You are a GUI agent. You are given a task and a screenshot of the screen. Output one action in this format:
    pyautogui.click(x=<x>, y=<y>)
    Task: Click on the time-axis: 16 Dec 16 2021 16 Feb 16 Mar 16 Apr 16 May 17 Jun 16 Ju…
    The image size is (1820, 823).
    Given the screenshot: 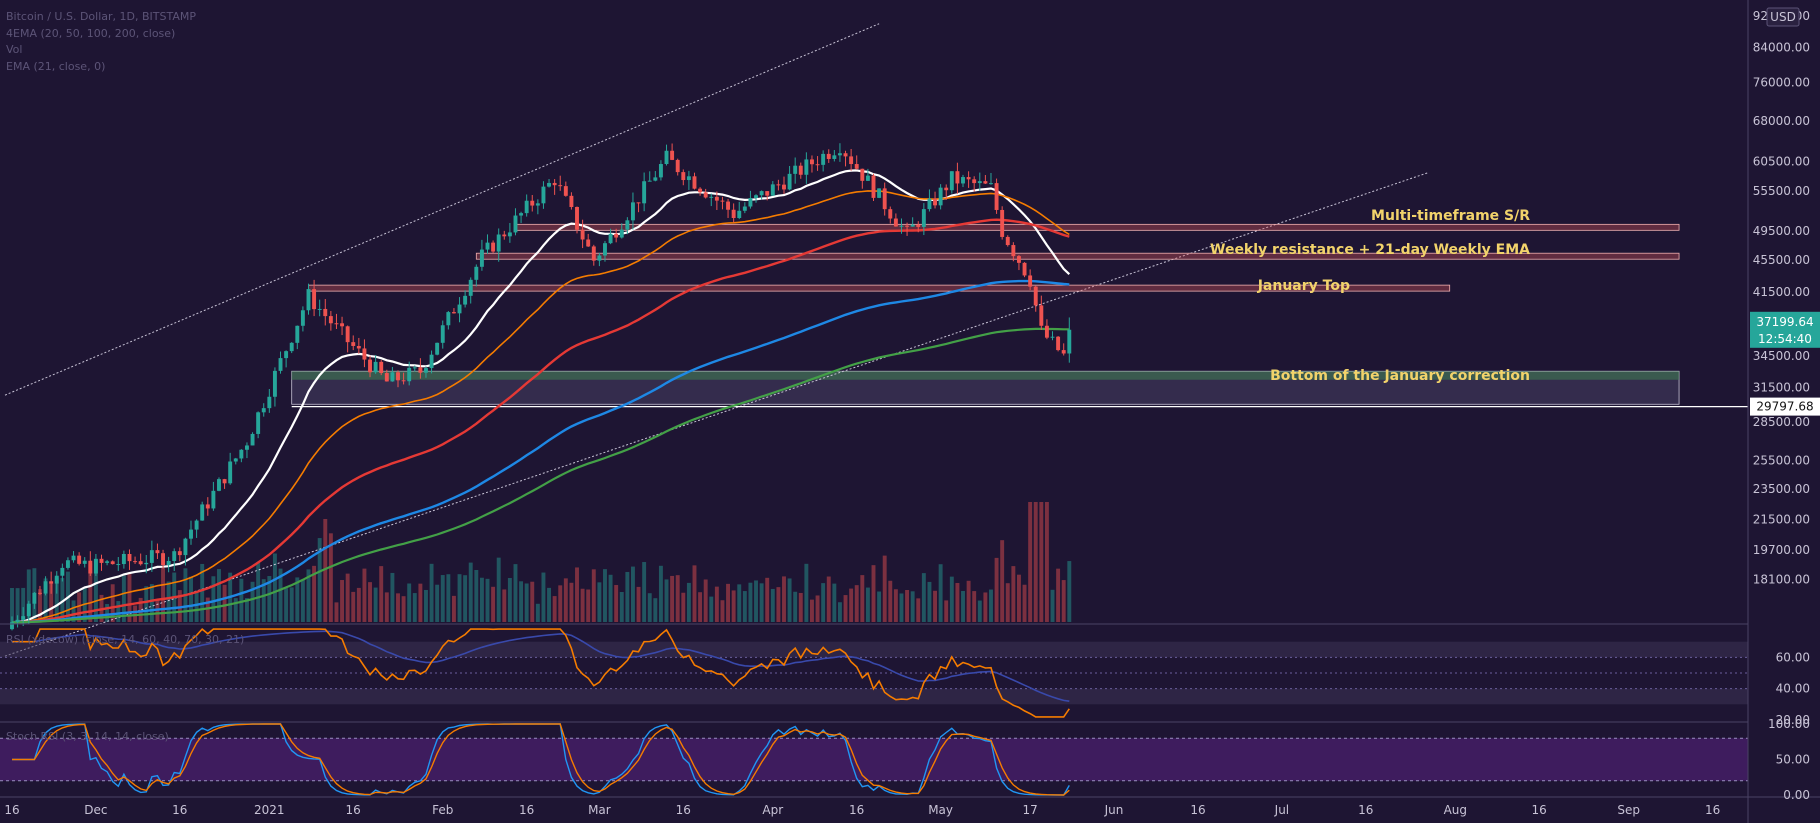 What is the action you would take?
    pyautogui.click(x=862, y=810)
    